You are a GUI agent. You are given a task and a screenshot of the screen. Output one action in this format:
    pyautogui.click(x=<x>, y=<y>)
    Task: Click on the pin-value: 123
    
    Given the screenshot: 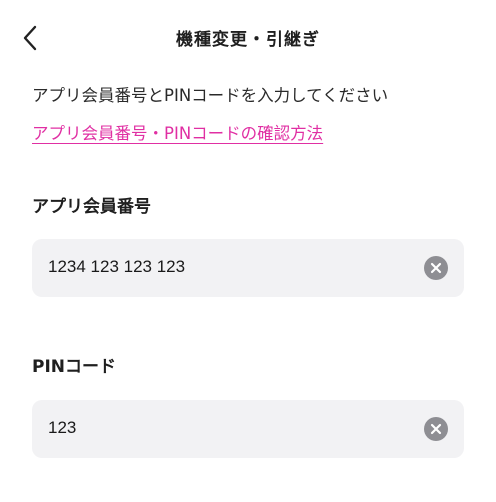 What is the action you would take?
    pyautogui.click(x=62, y=427)
    